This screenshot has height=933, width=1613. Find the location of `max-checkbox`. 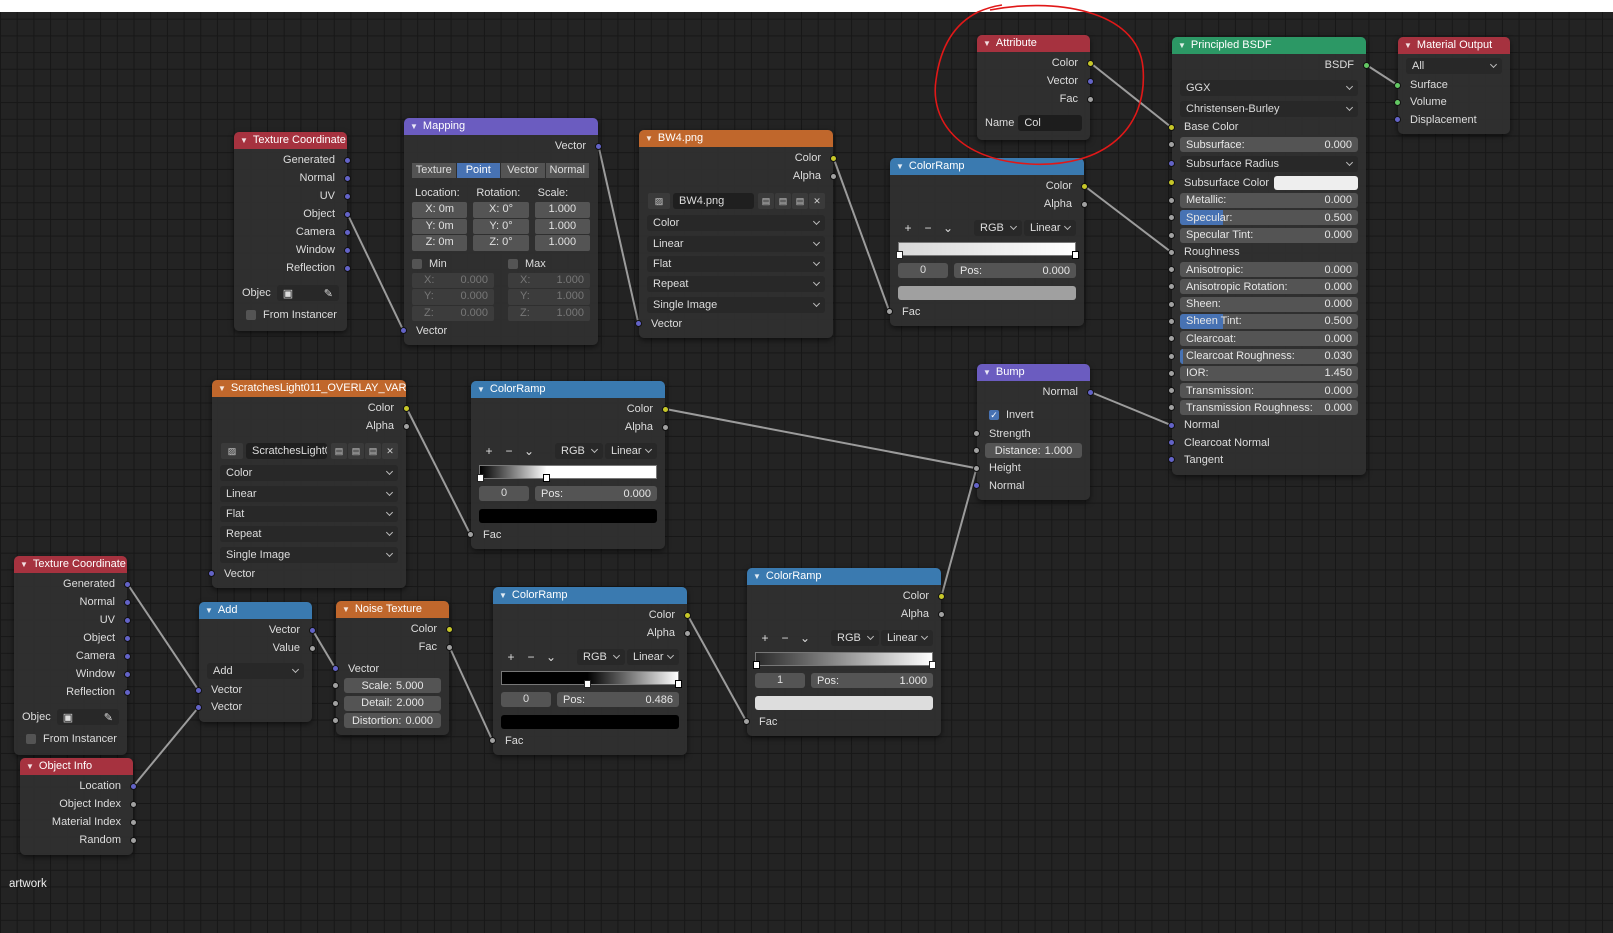

max-checkbox is located at coordinates (513, 263).